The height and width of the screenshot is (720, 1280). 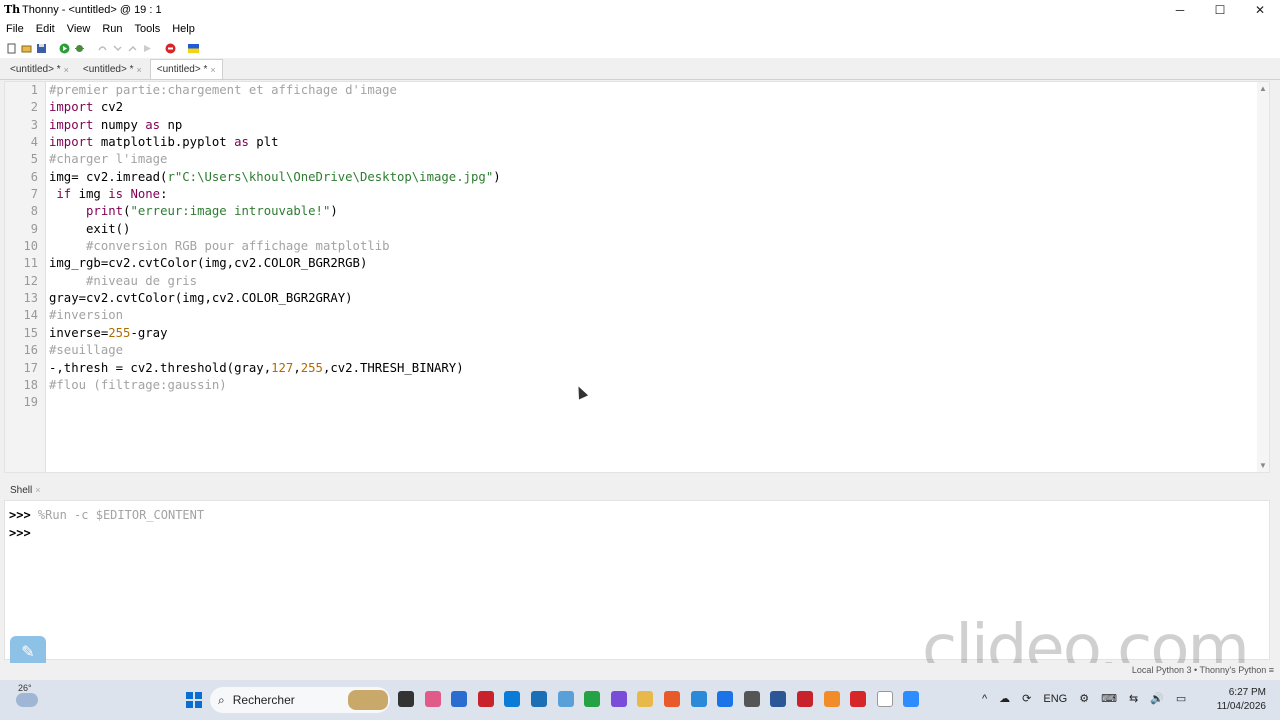 I want to click on code-line-15: inverse=255-gray, so click(x=108, y=332).